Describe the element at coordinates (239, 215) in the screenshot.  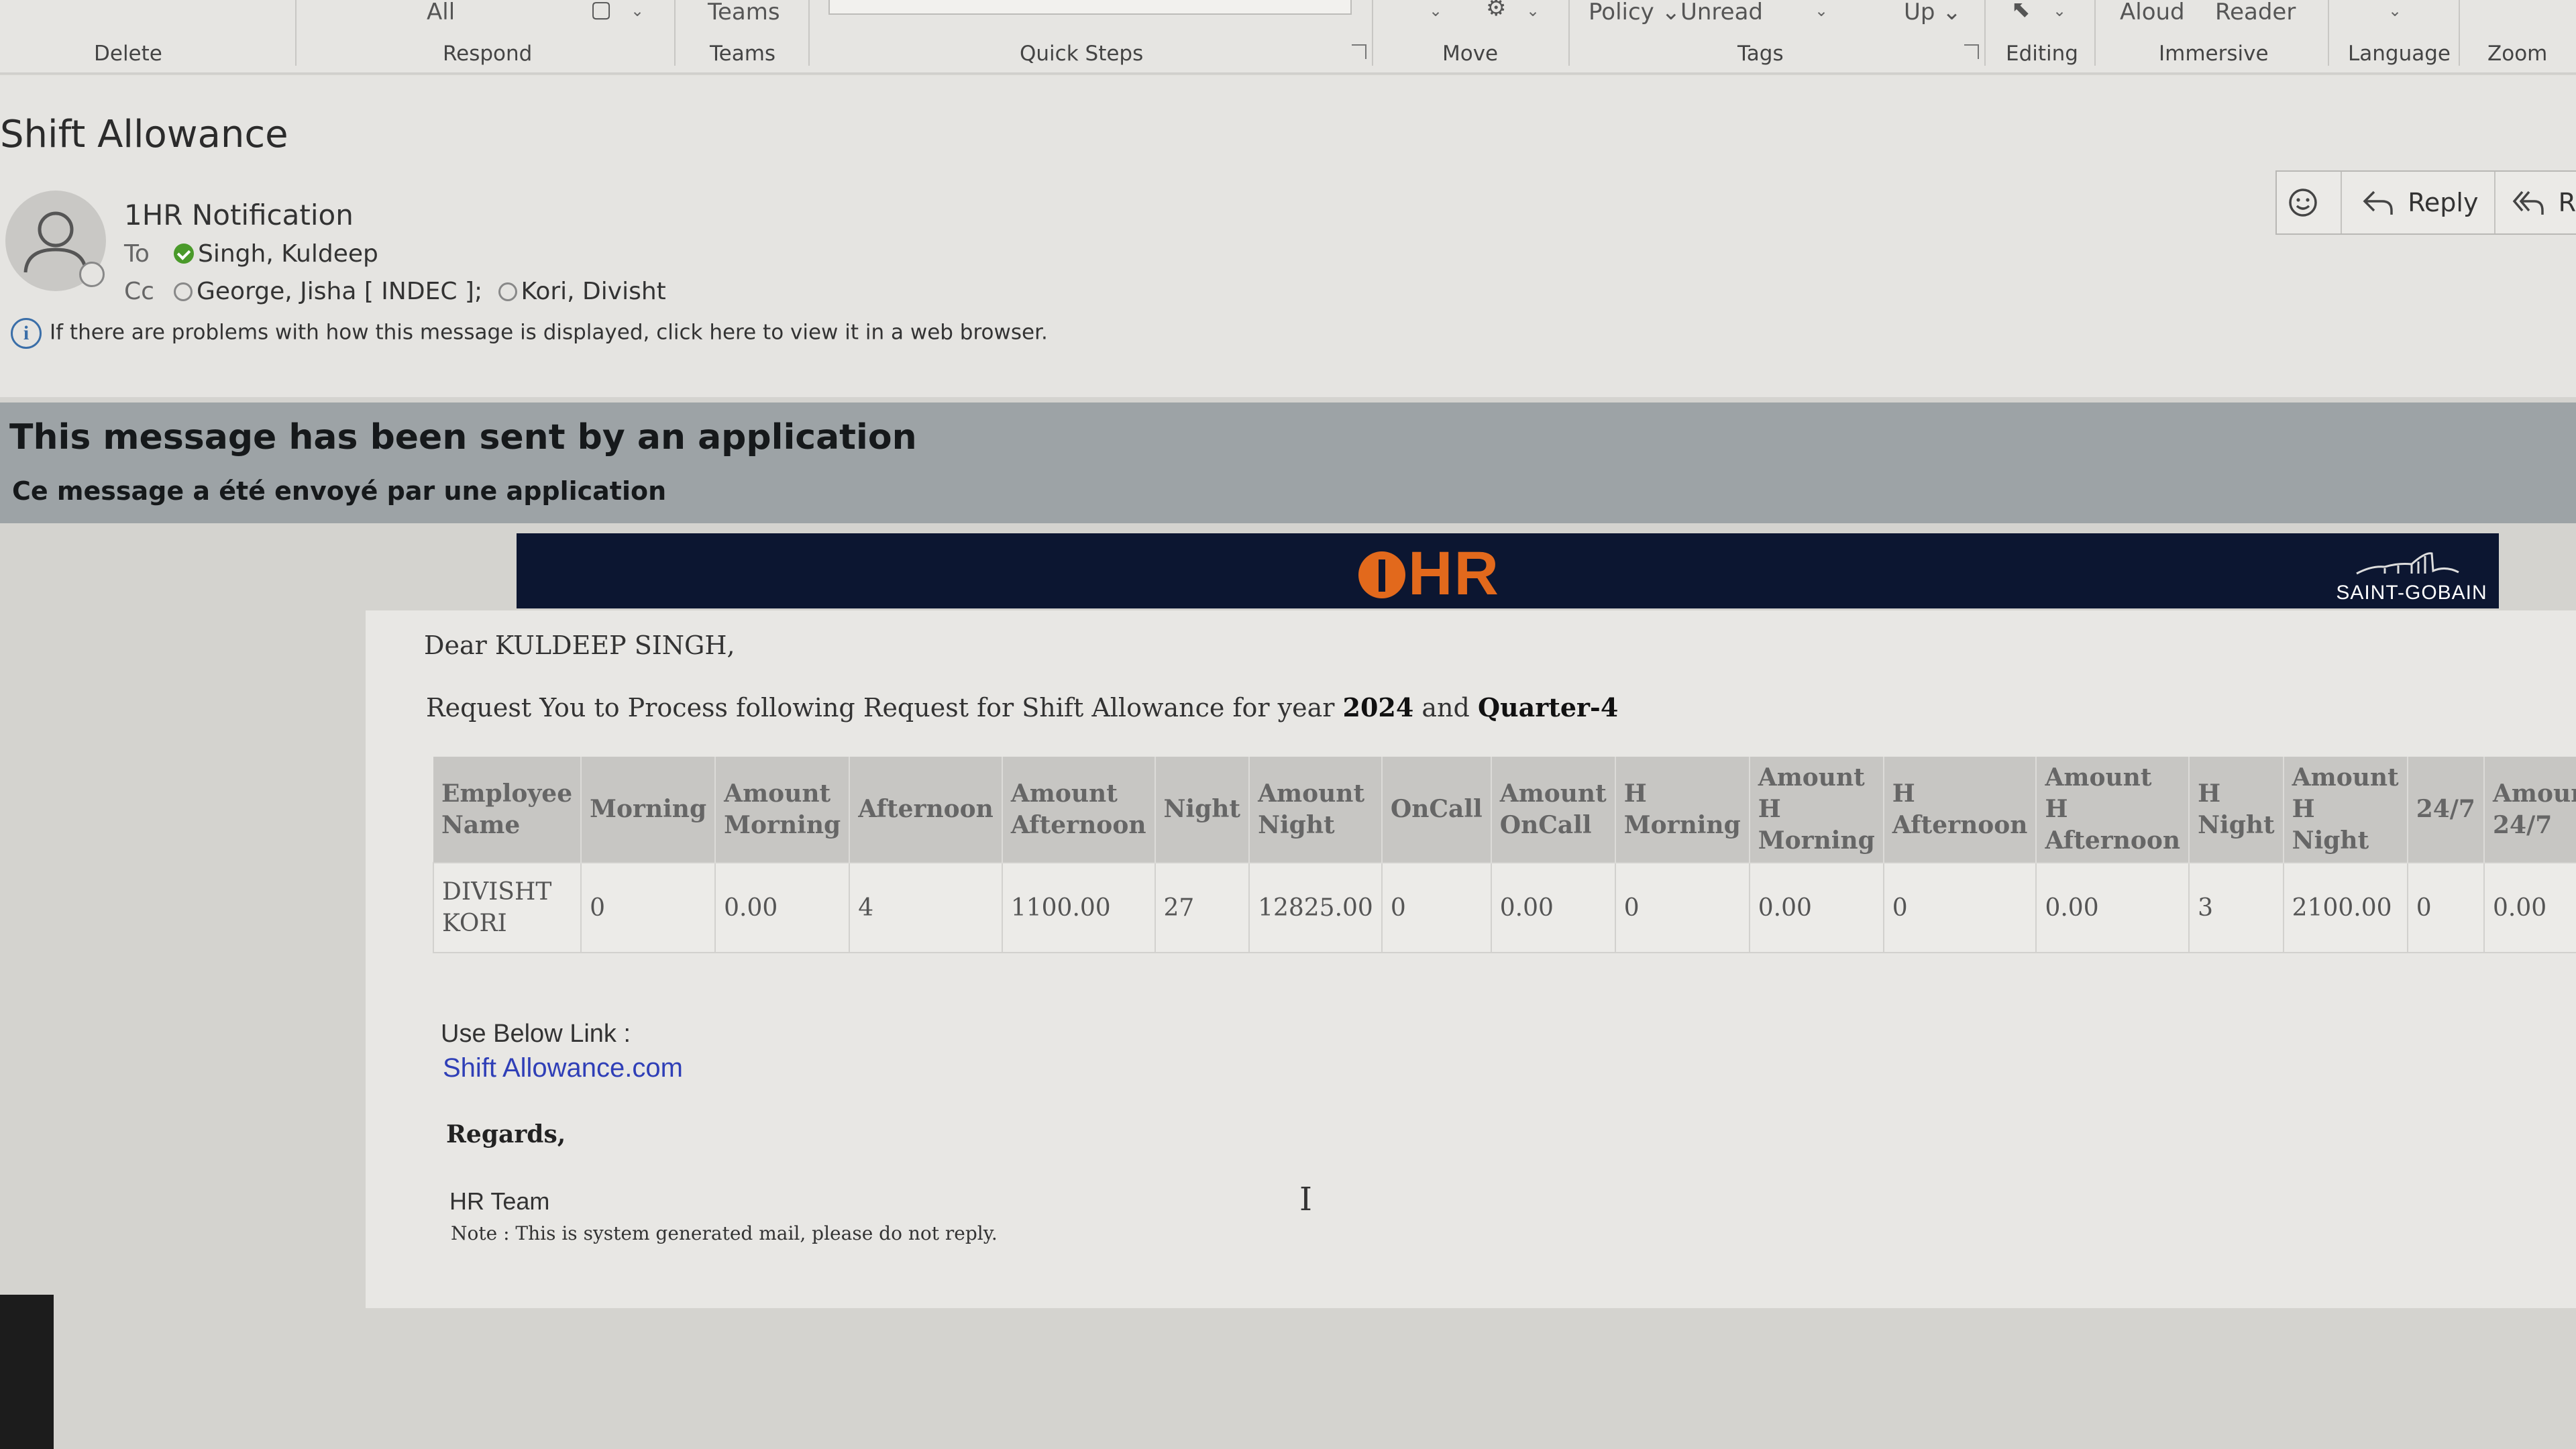
I see `sender-name: 1HR Notification` at that location.